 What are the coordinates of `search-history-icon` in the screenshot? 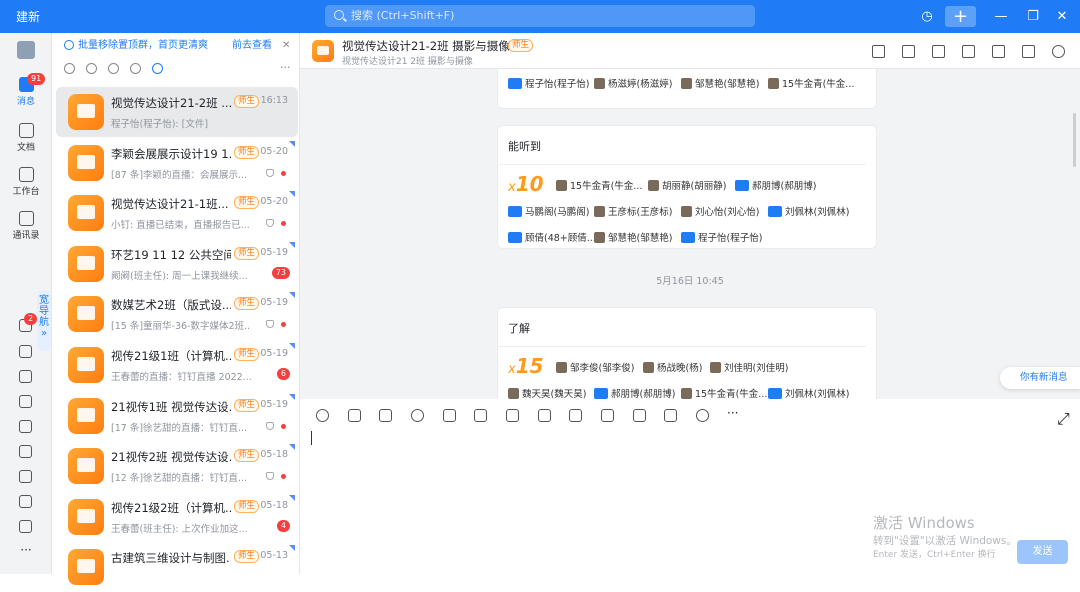 It's located at (1028, 51).